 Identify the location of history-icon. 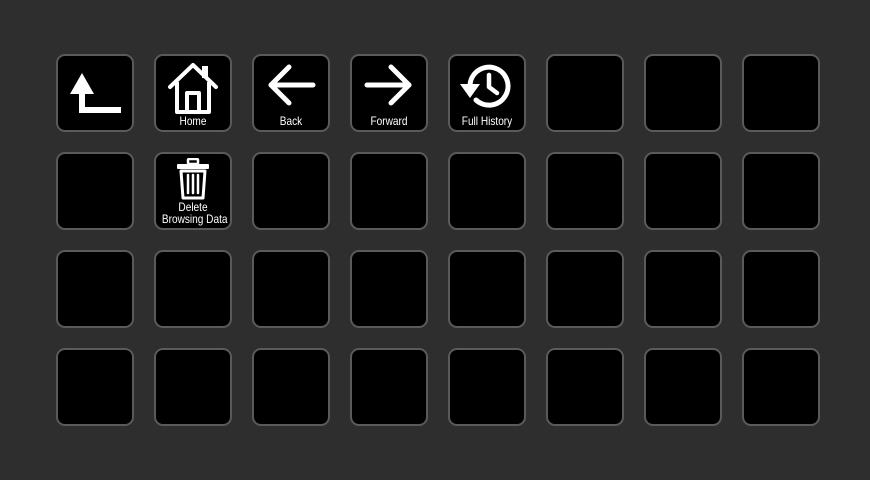
(487, 86).